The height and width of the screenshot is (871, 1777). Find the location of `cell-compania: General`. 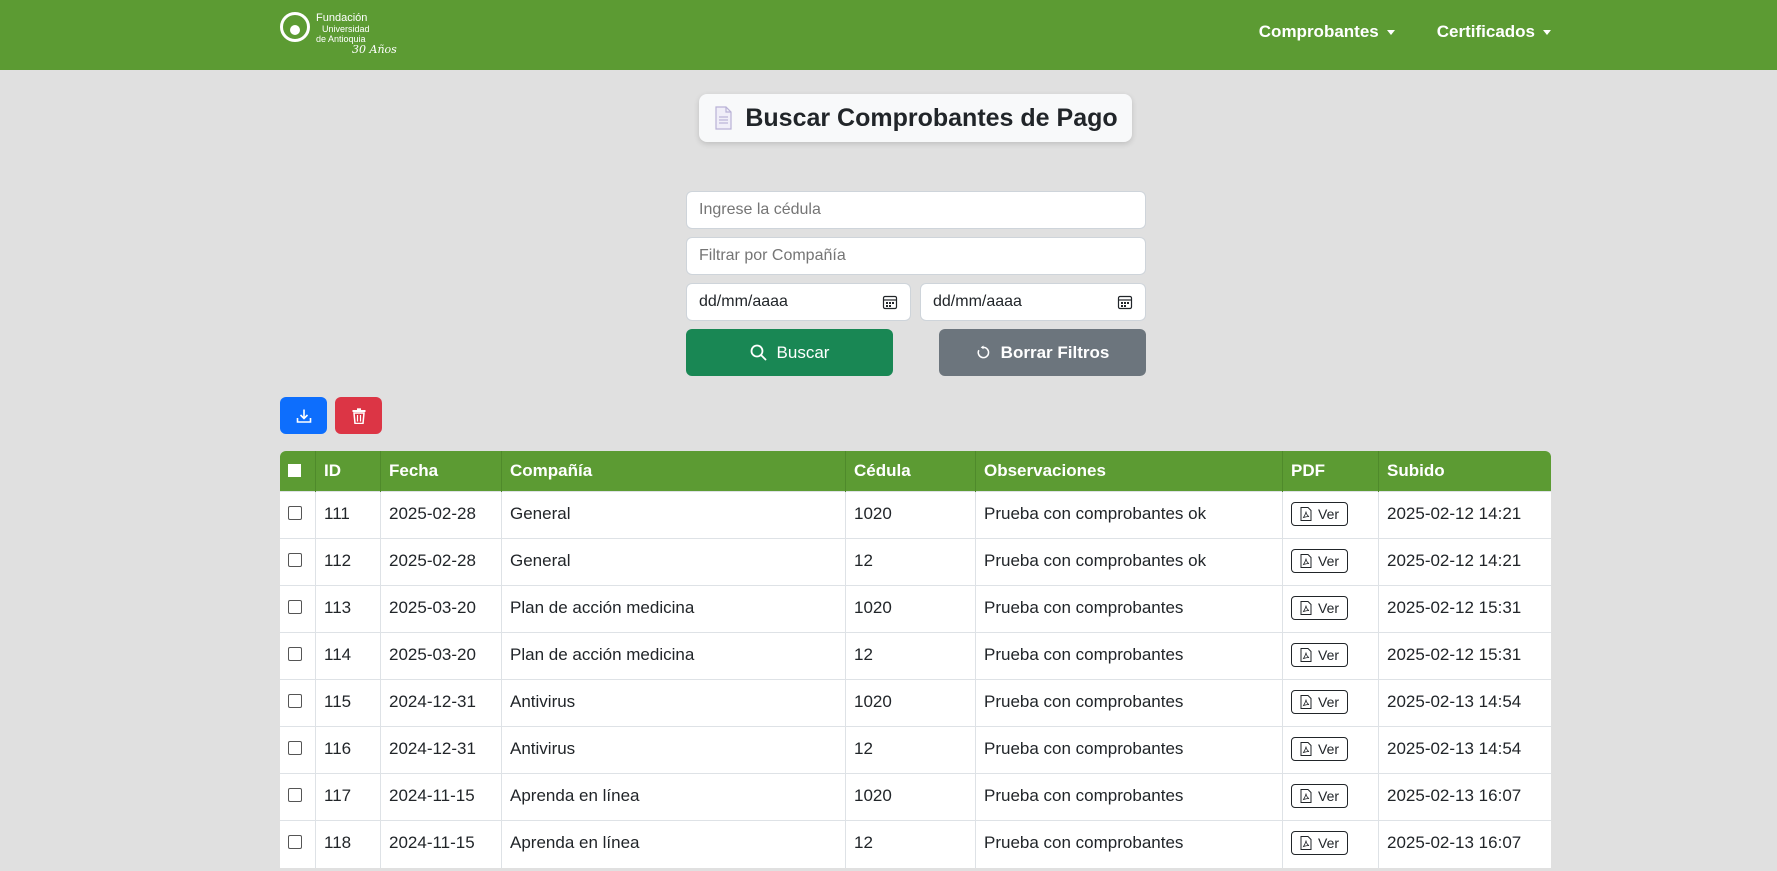

cell-compania: General is located at coordinates (673, 562).